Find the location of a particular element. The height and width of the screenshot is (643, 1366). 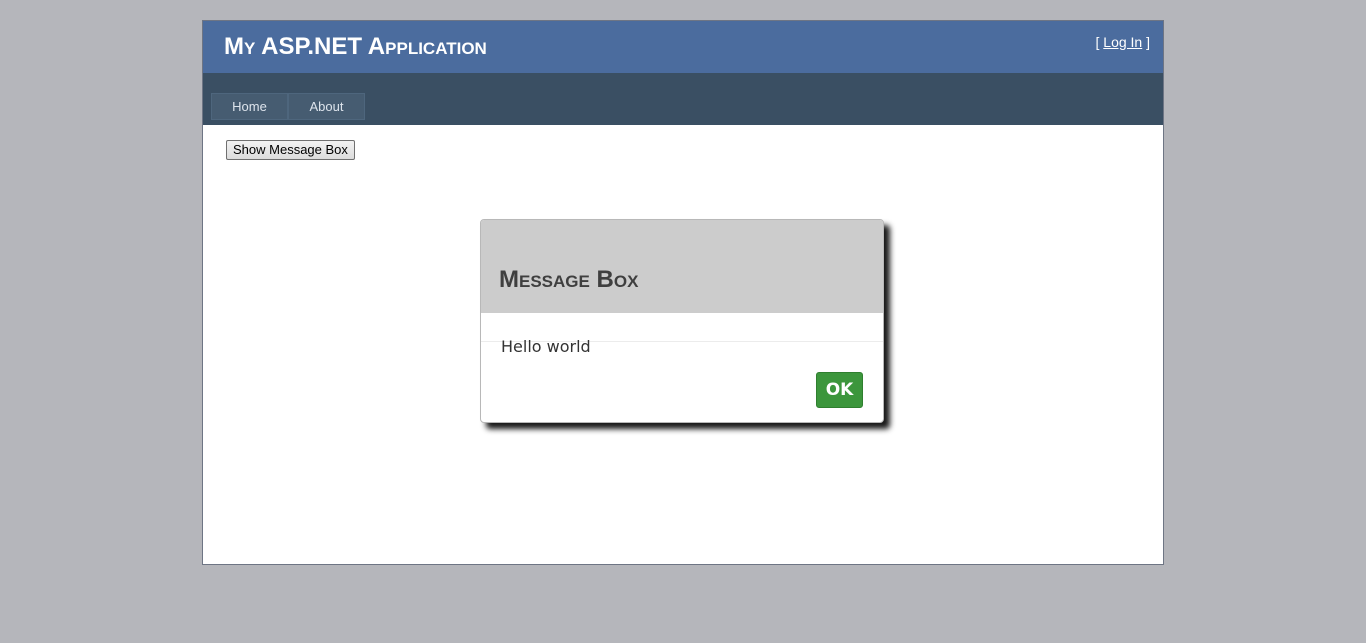

ok-button: OK is located at coordinates (839, 390).